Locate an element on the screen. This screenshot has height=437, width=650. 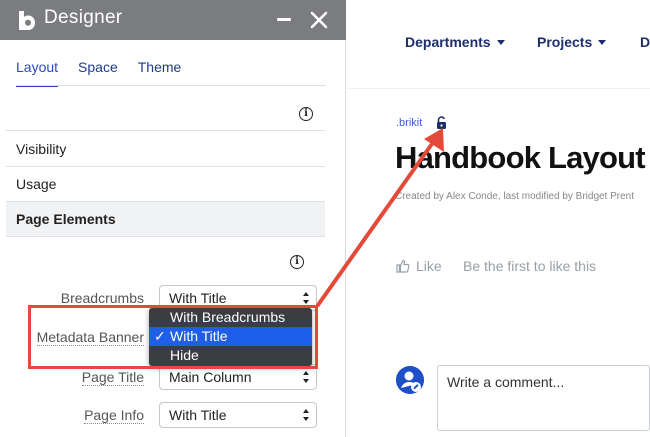
breadcrumb: .brikit is located at coordinates (409, 123).